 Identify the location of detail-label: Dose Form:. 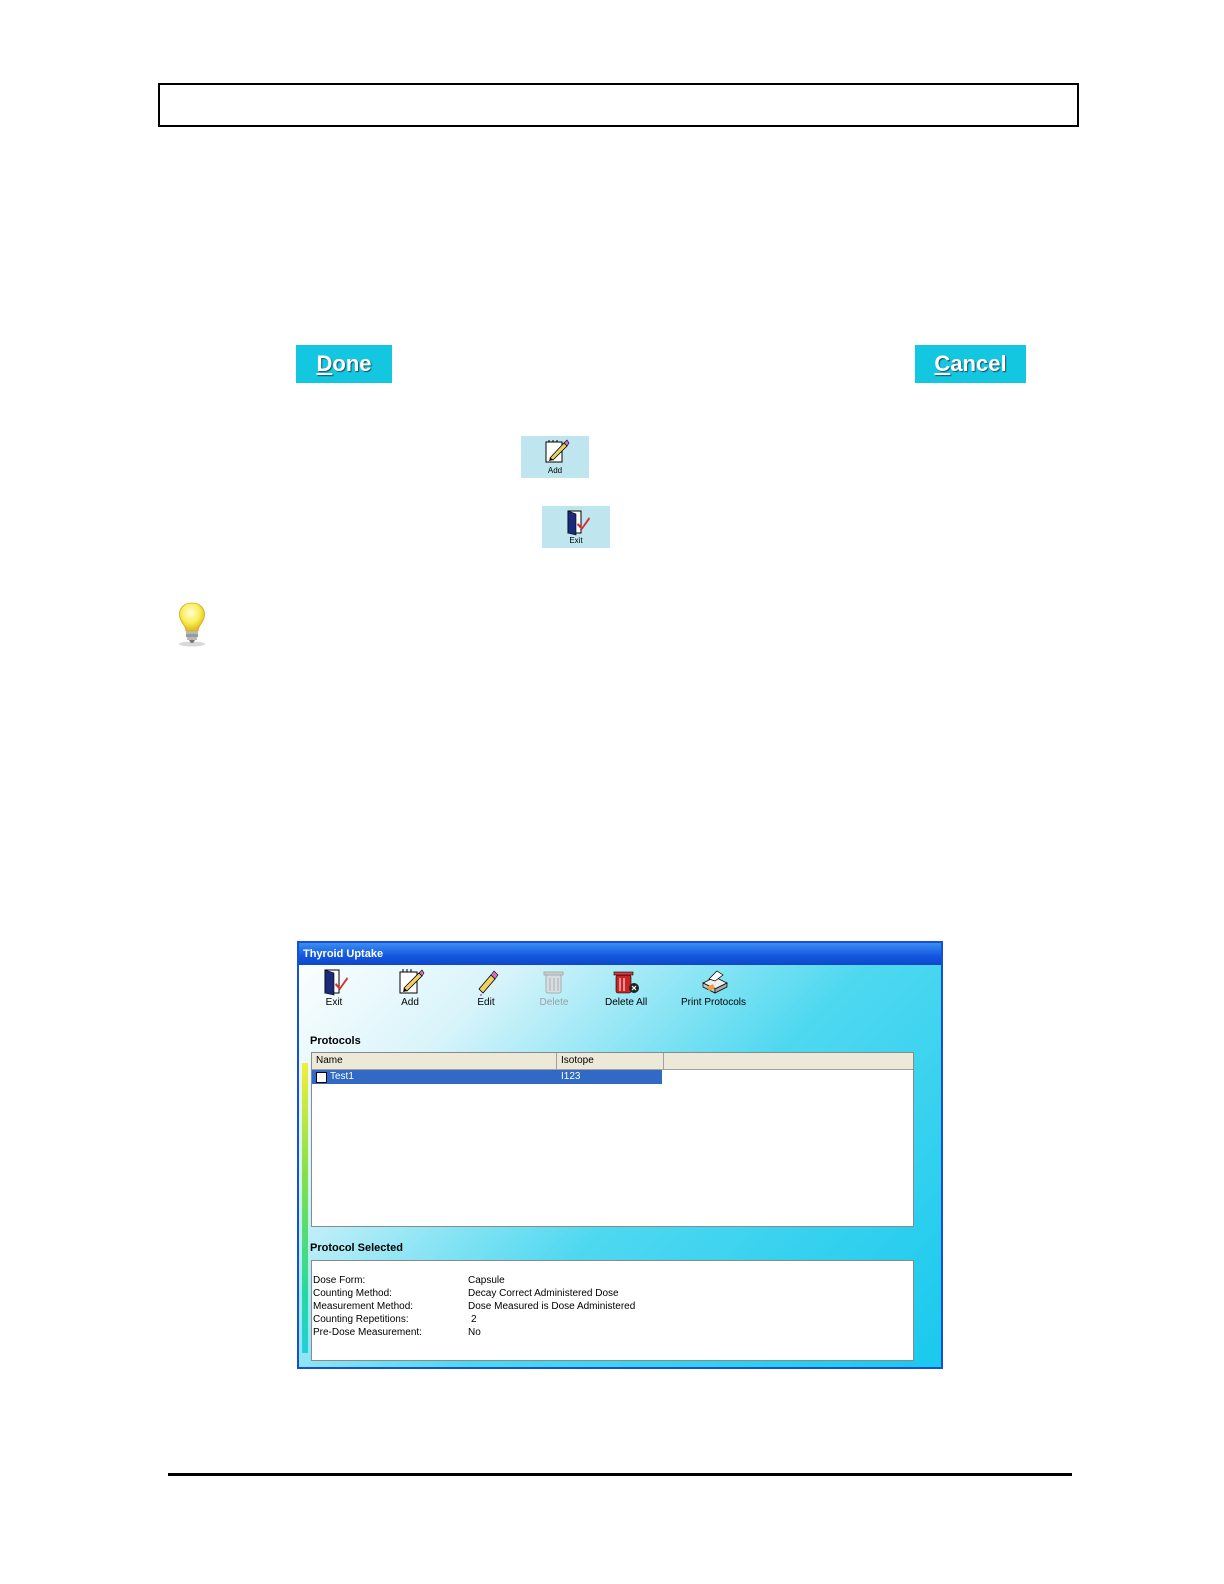
(339, 1280).